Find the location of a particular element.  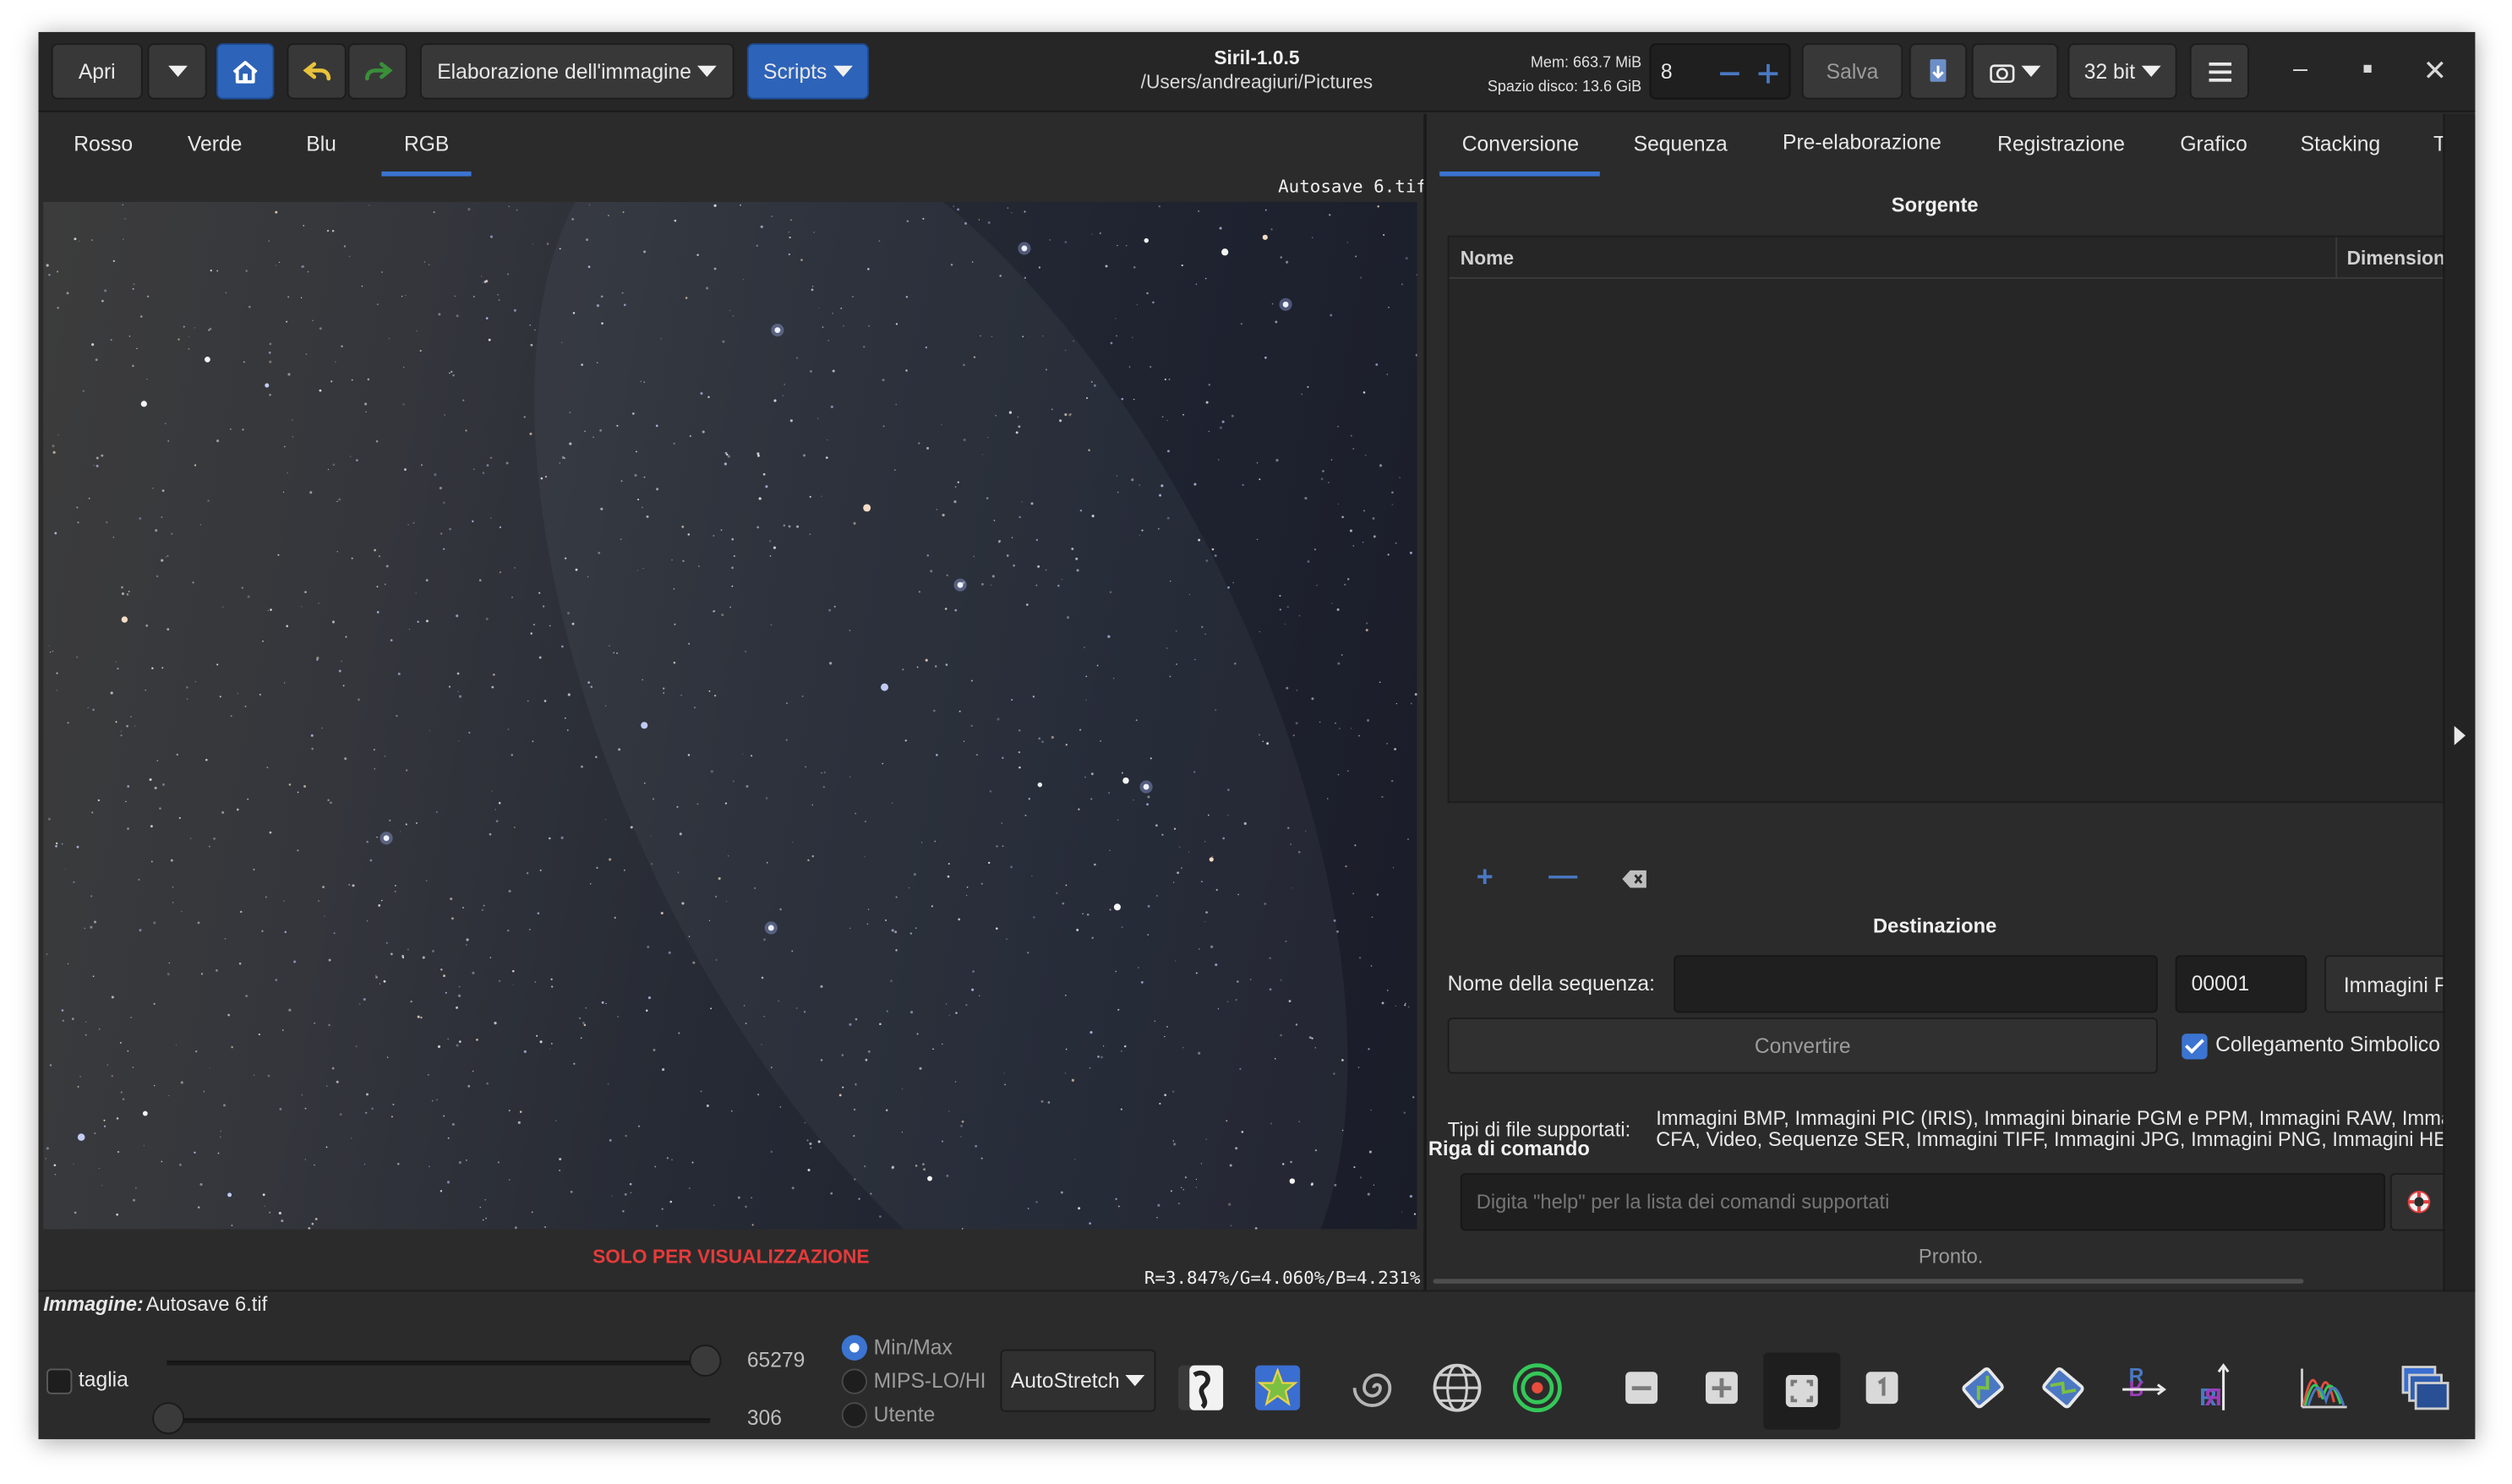

tab-sequenza: Sequenza is located at coordinates (1681, 143).